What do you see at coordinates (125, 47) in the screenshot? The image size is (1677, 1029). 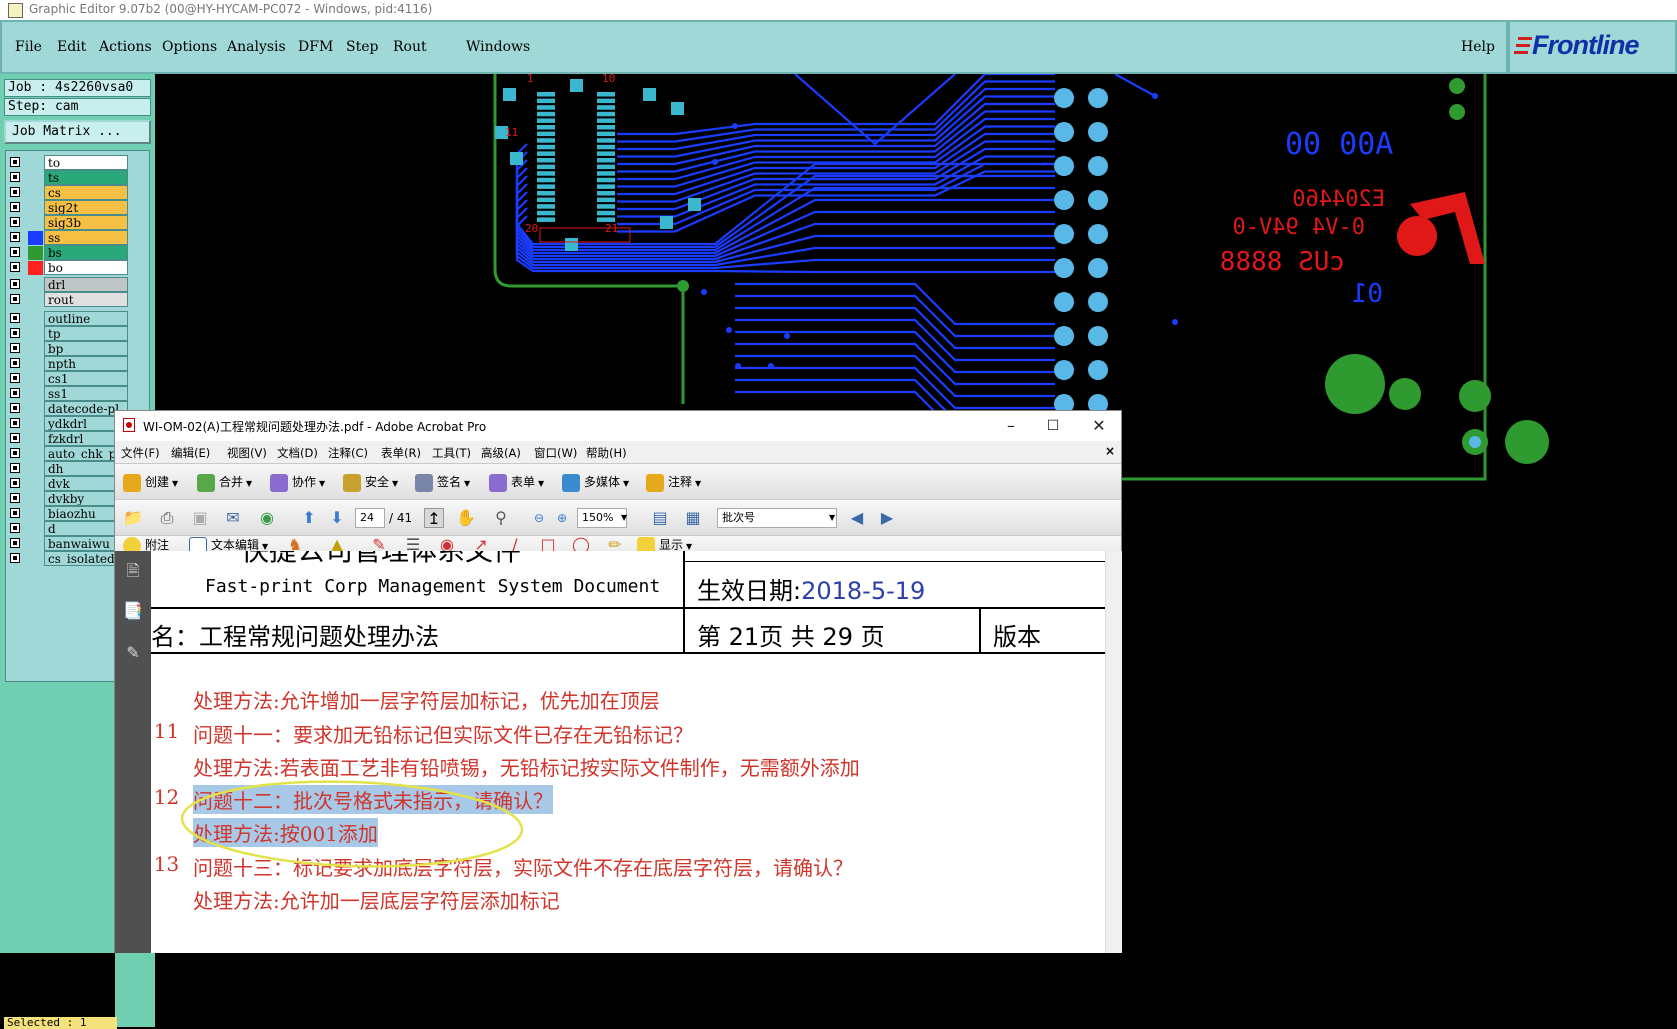 I see `menu-actions: Actions` at bounding box center [125, 47].